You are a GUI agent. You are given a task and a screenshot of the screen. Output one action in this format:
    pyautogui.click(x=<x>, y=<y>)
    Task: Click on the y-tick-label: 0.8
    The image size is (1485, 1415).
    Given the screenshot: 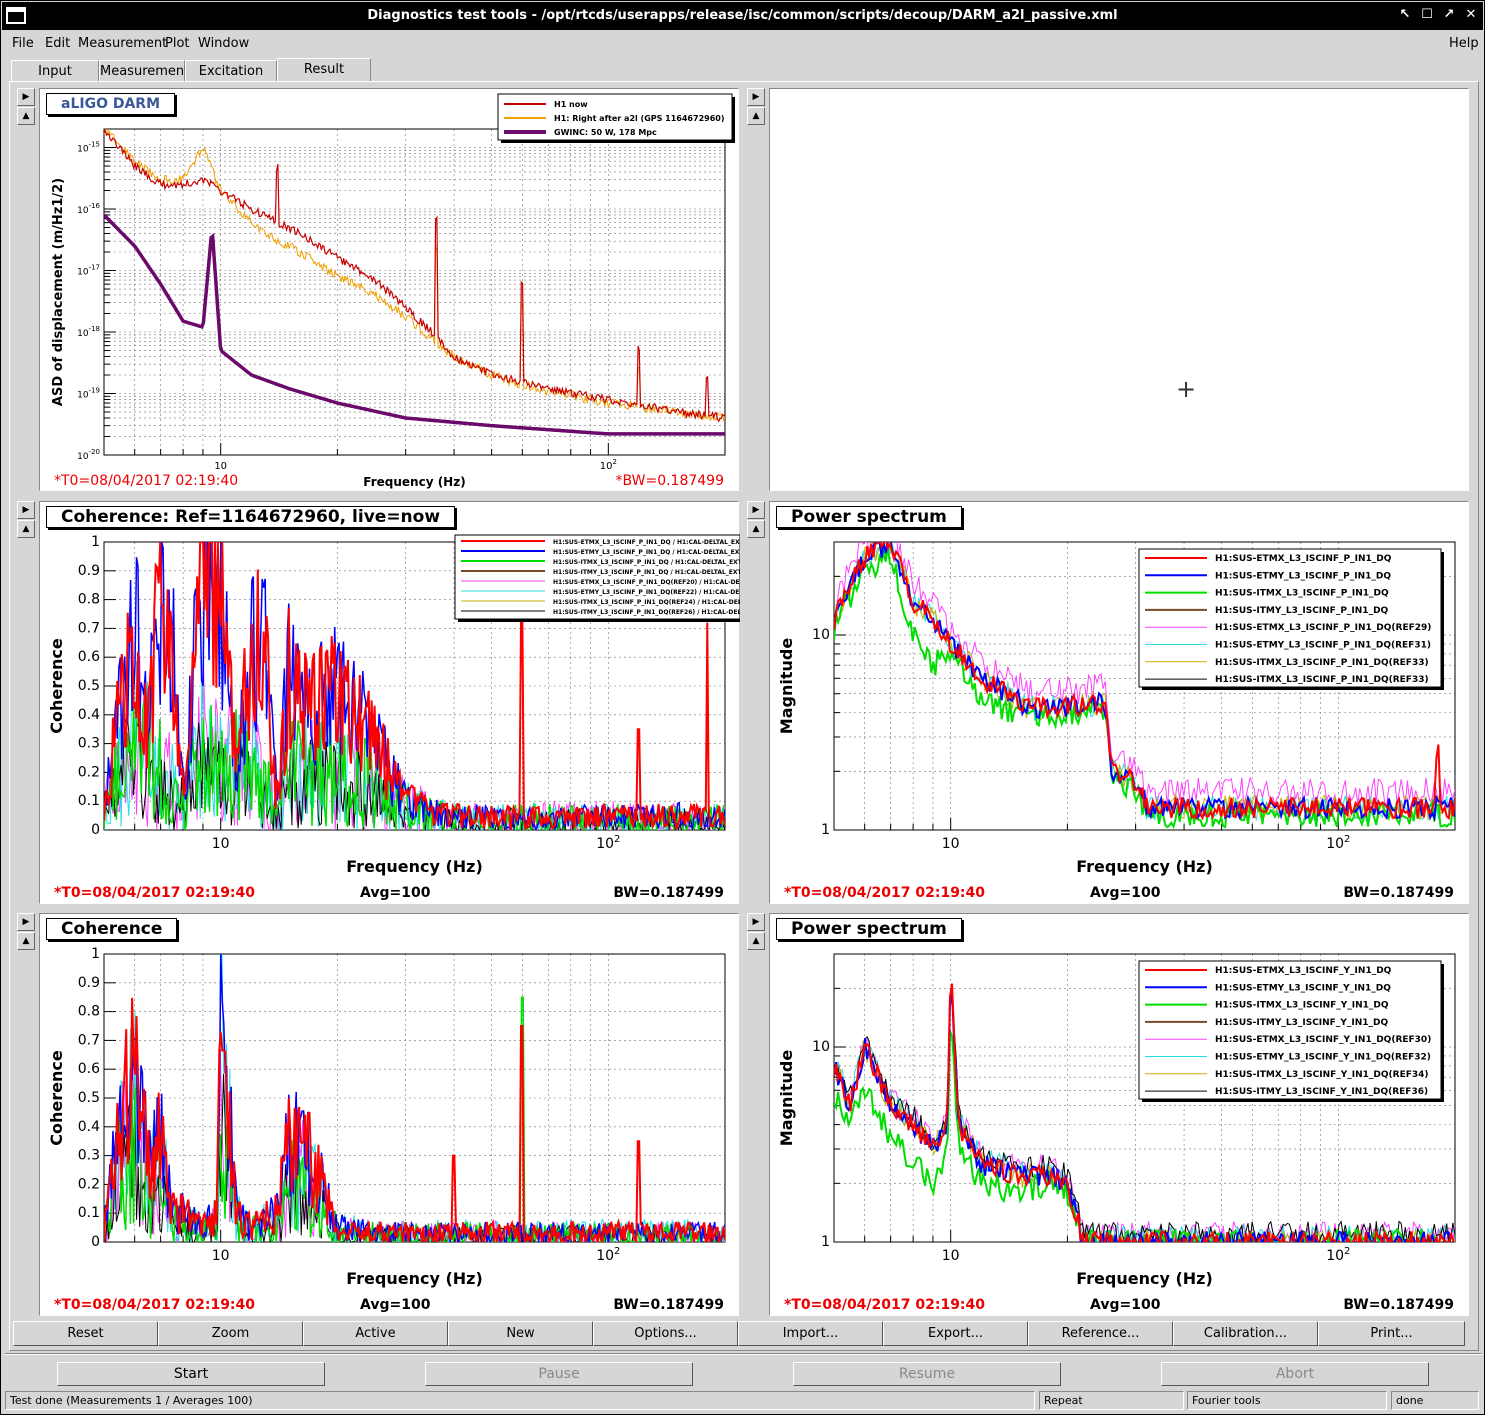 What is the action you would take?
    pyautogui.click(x=89, y=1012)
    